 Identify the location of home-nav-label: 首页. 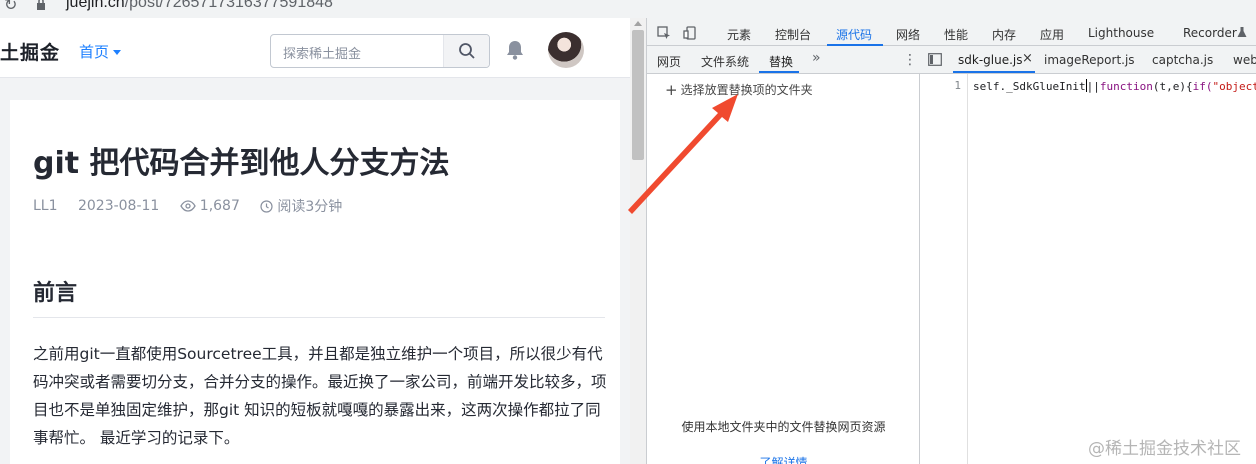
(94, 52).